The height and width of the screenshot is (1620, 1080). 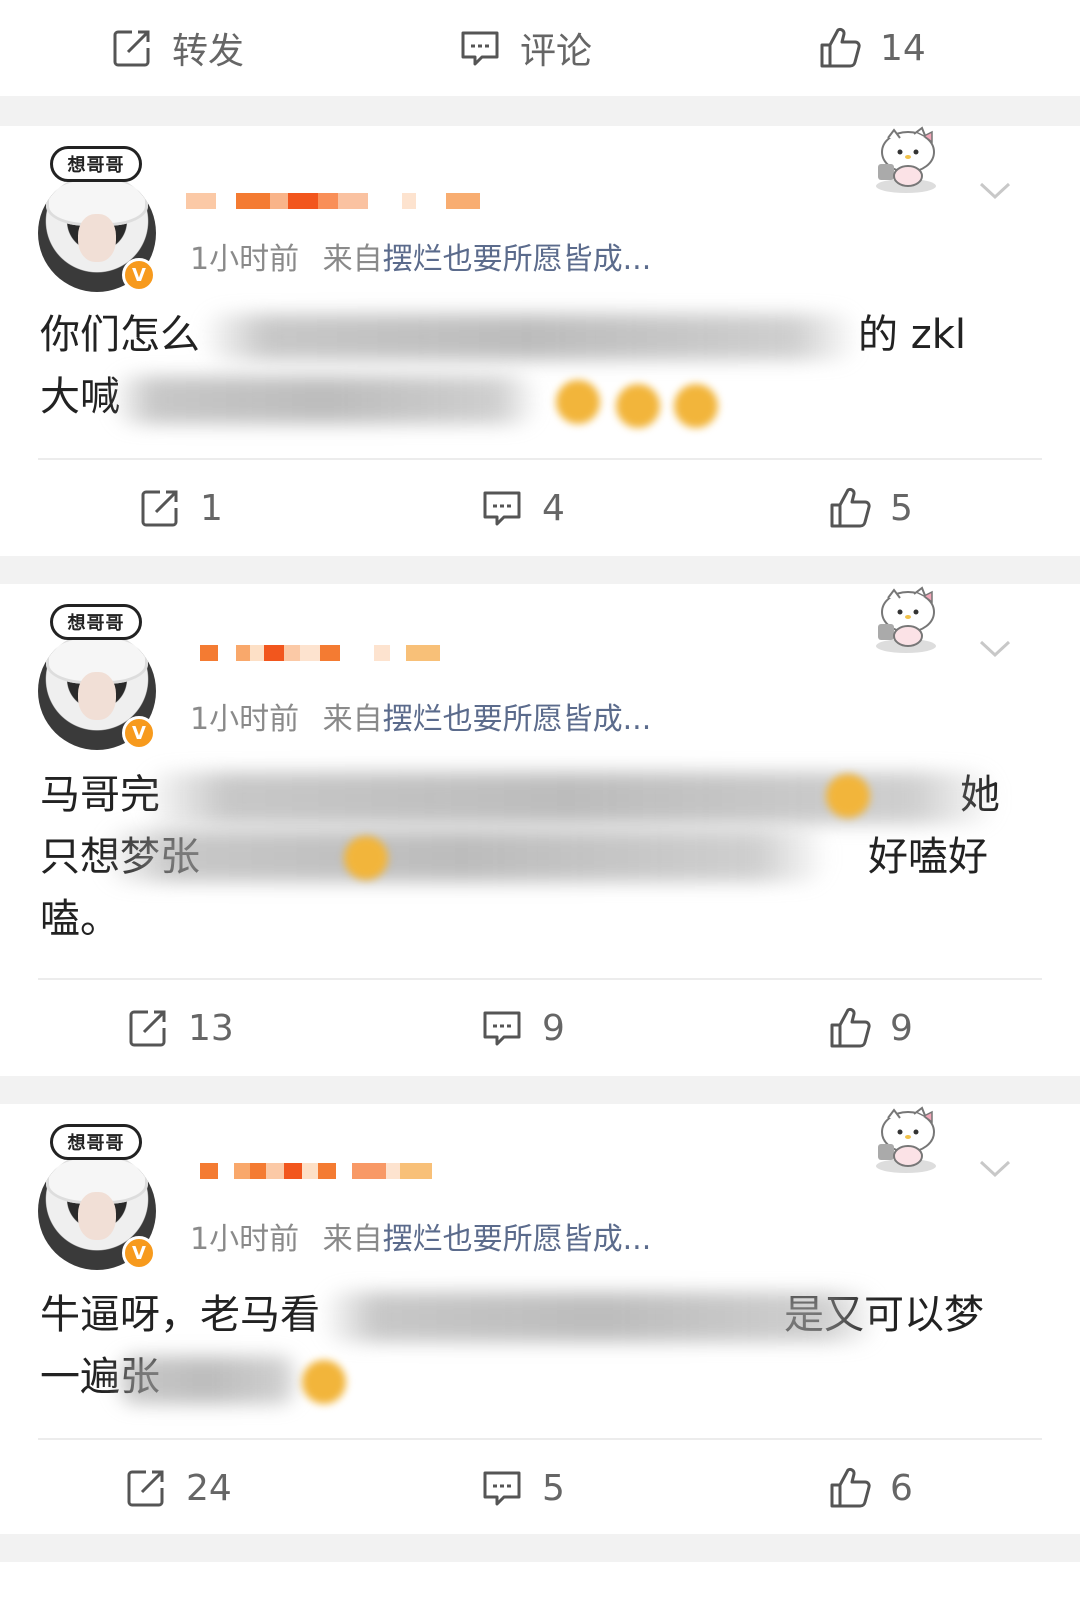 What do you see at coordinates (872, 48) in the screenshot?
I see `like-button: 14` at bounding box center [872, 48].